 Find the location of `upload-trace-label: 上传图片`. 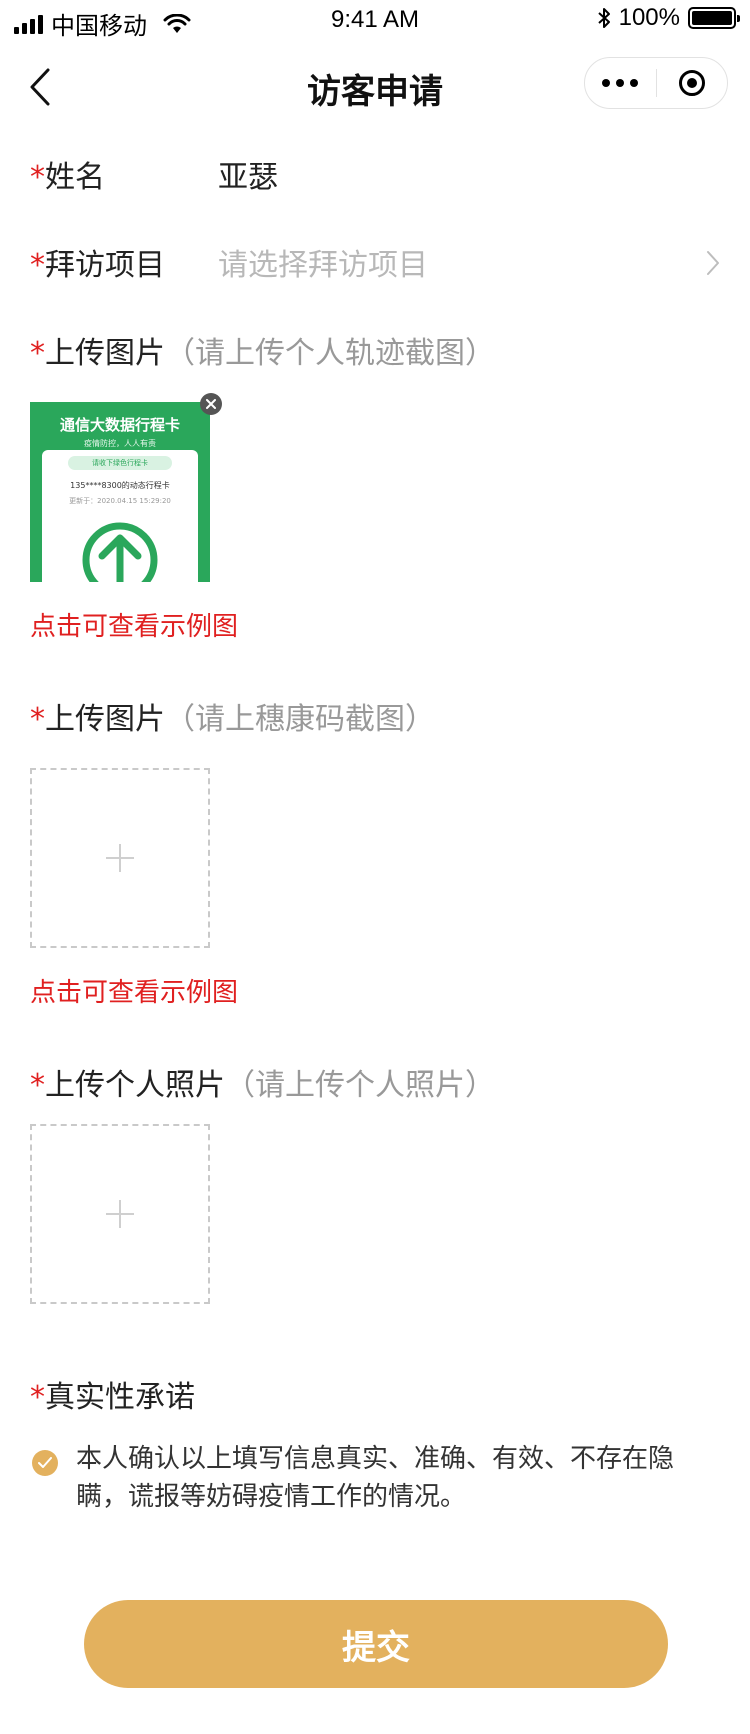

upload-trace-label: 上传图片 is located at coordinates (105, 353).